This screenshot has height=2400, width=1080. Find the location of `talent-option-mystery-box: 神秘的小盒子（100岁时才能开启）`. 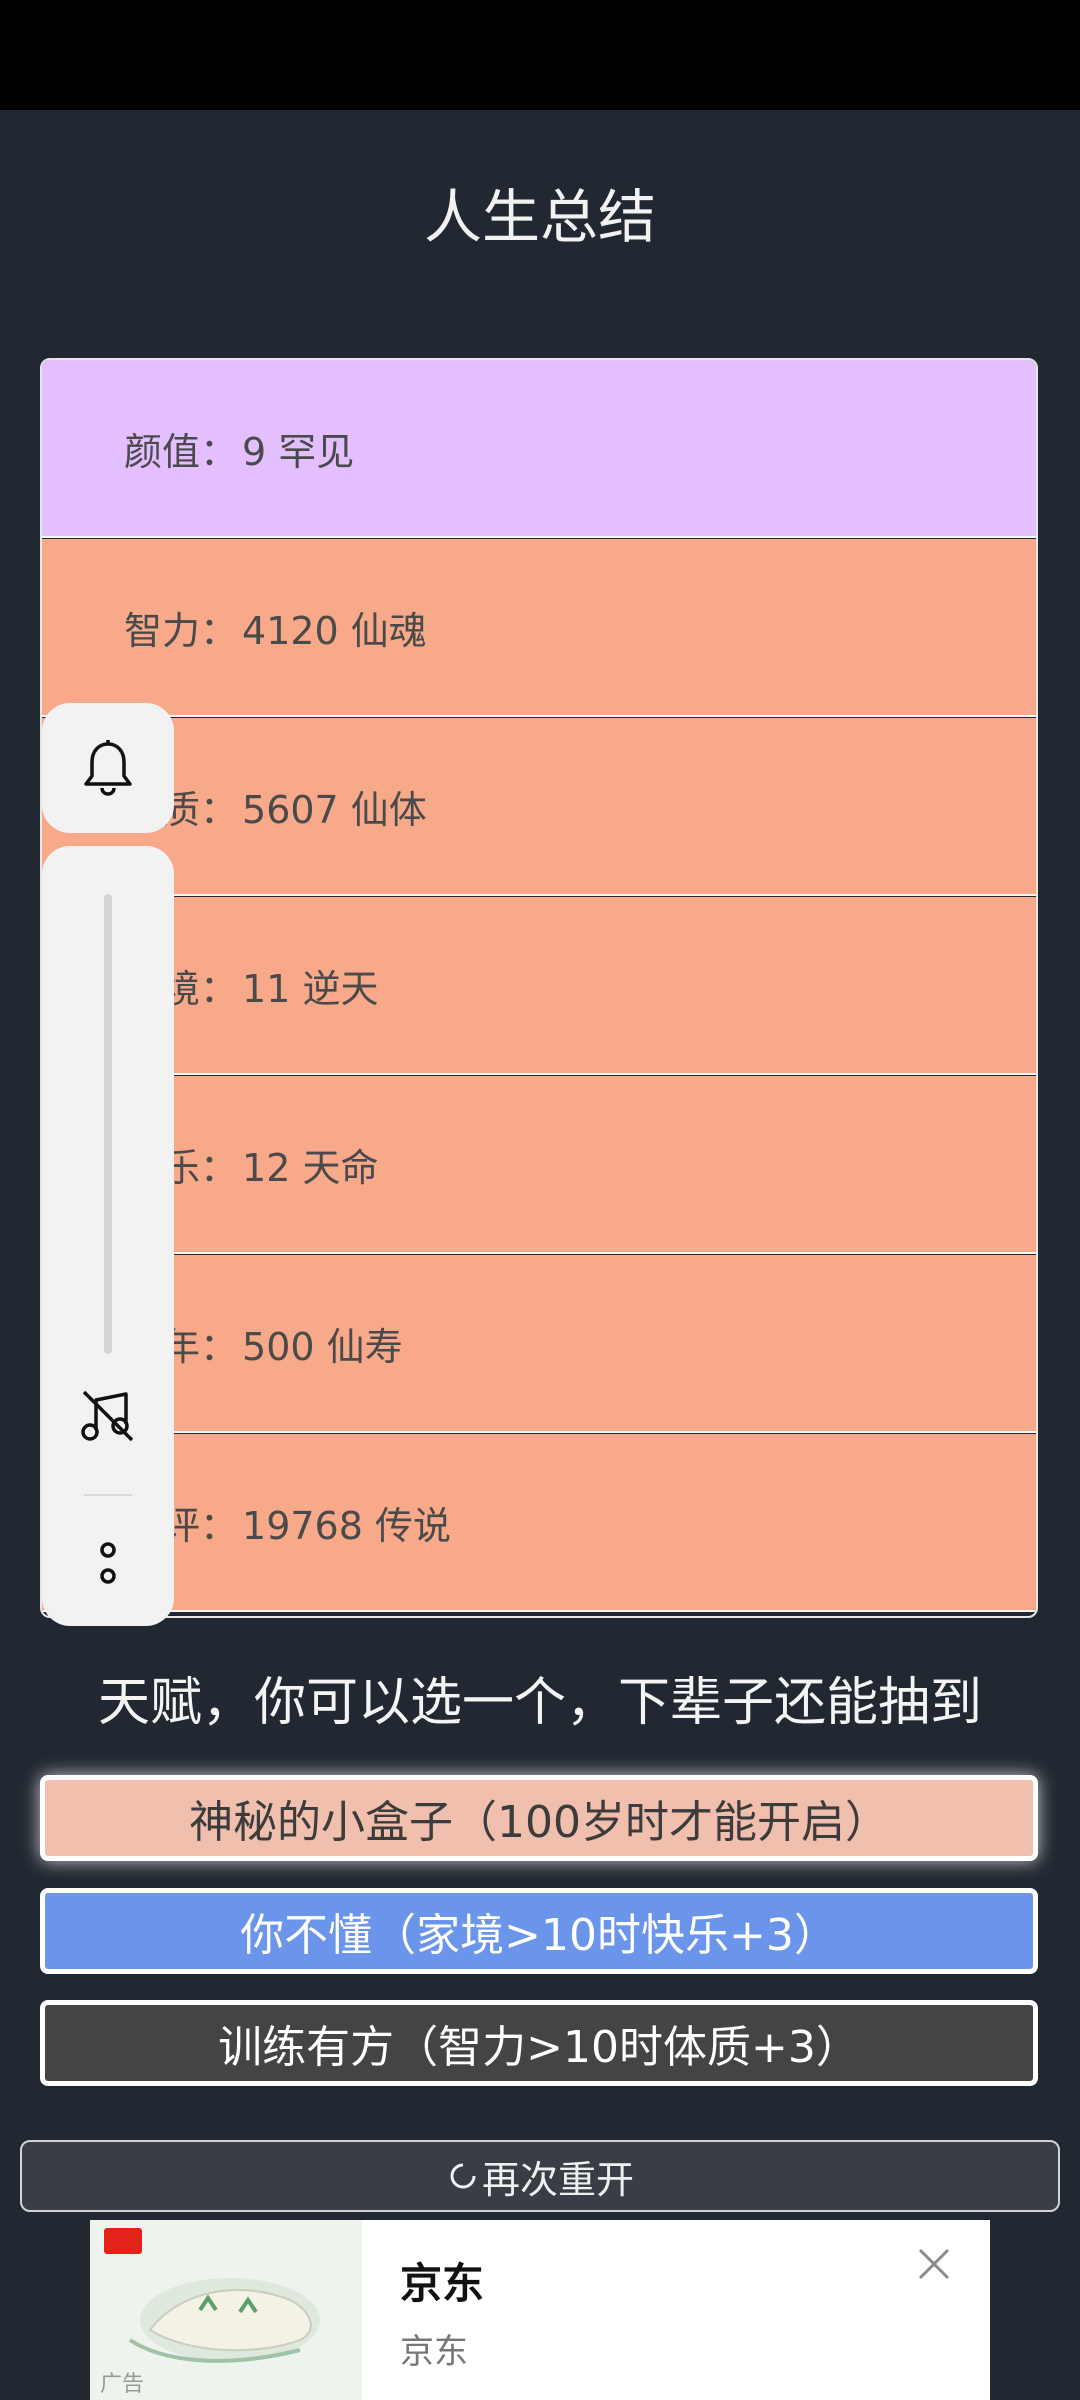

talent-option-mystery-box: 神秘的小盒子（100岁时才能开启） is located at coordinates (539, 1818).